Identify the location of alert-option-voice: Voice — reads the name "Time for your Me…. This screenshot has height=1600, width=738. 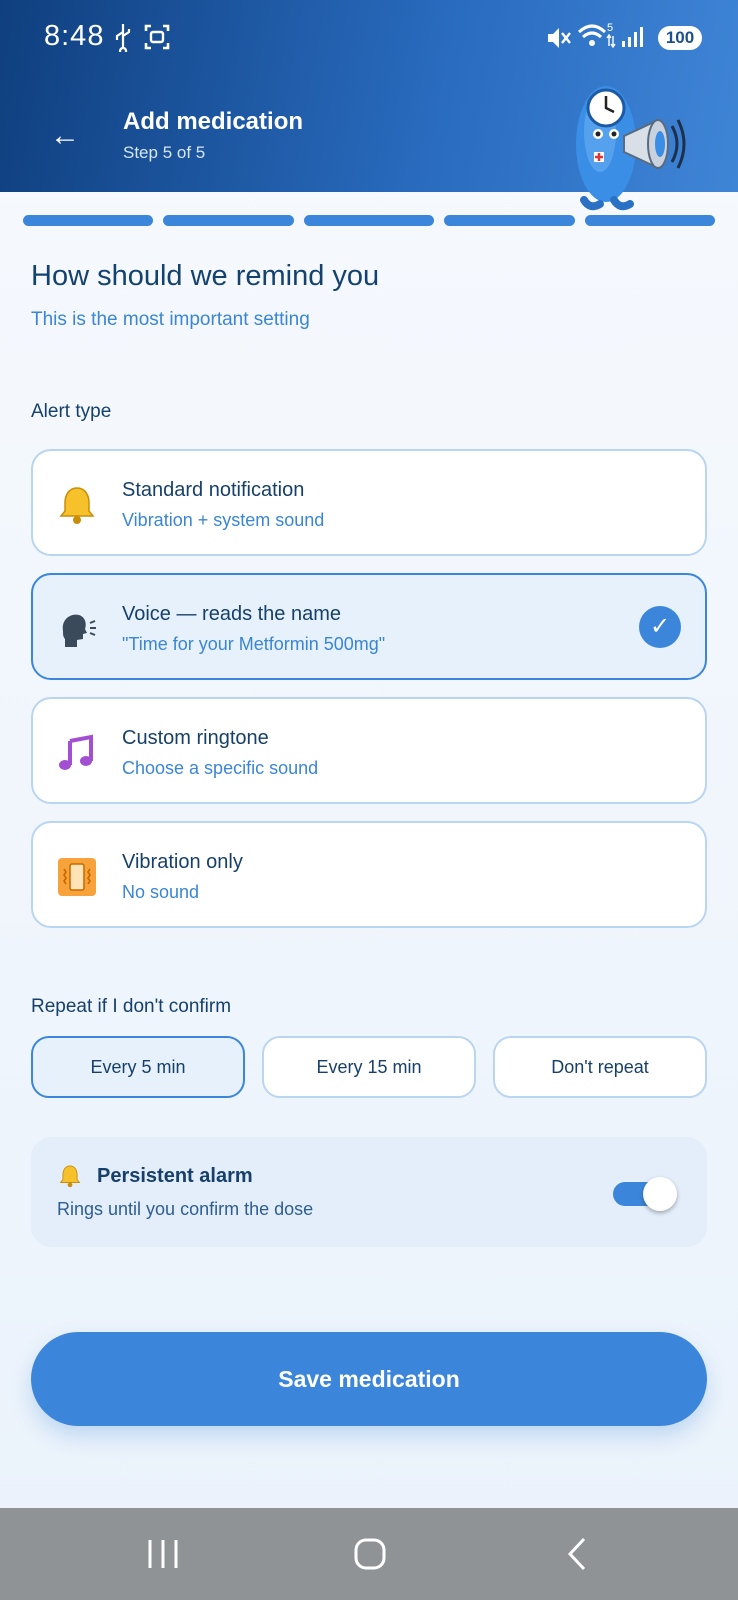
(369, 626).